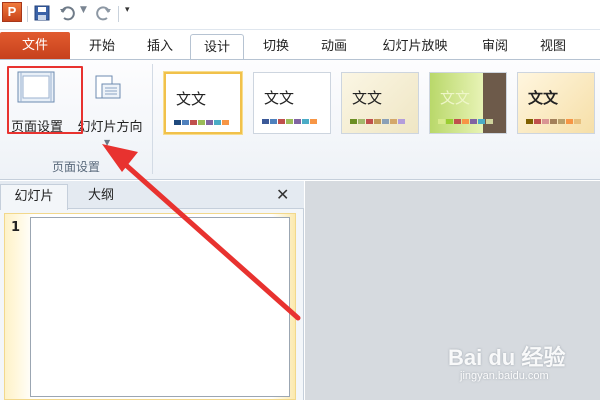  Describe the element at coordinates (45, 100) in the screenshot. I see `annotation-highlight-box` at that location.